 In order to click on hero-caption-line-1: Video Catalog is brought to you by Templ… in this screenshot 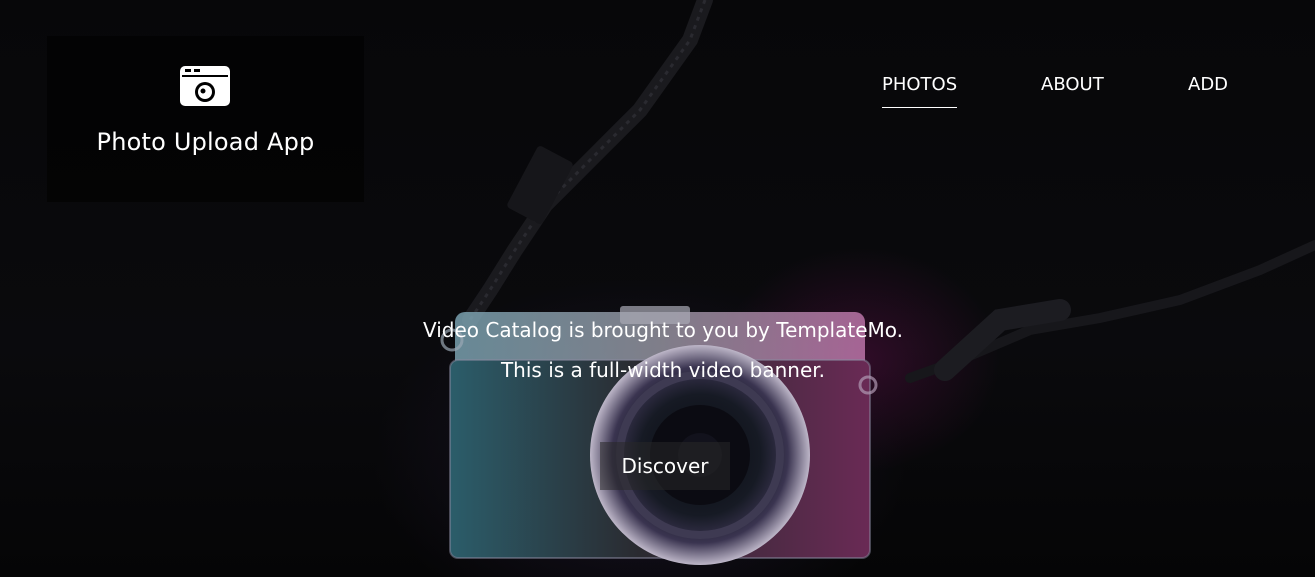, I will do `click(663, 330)`.